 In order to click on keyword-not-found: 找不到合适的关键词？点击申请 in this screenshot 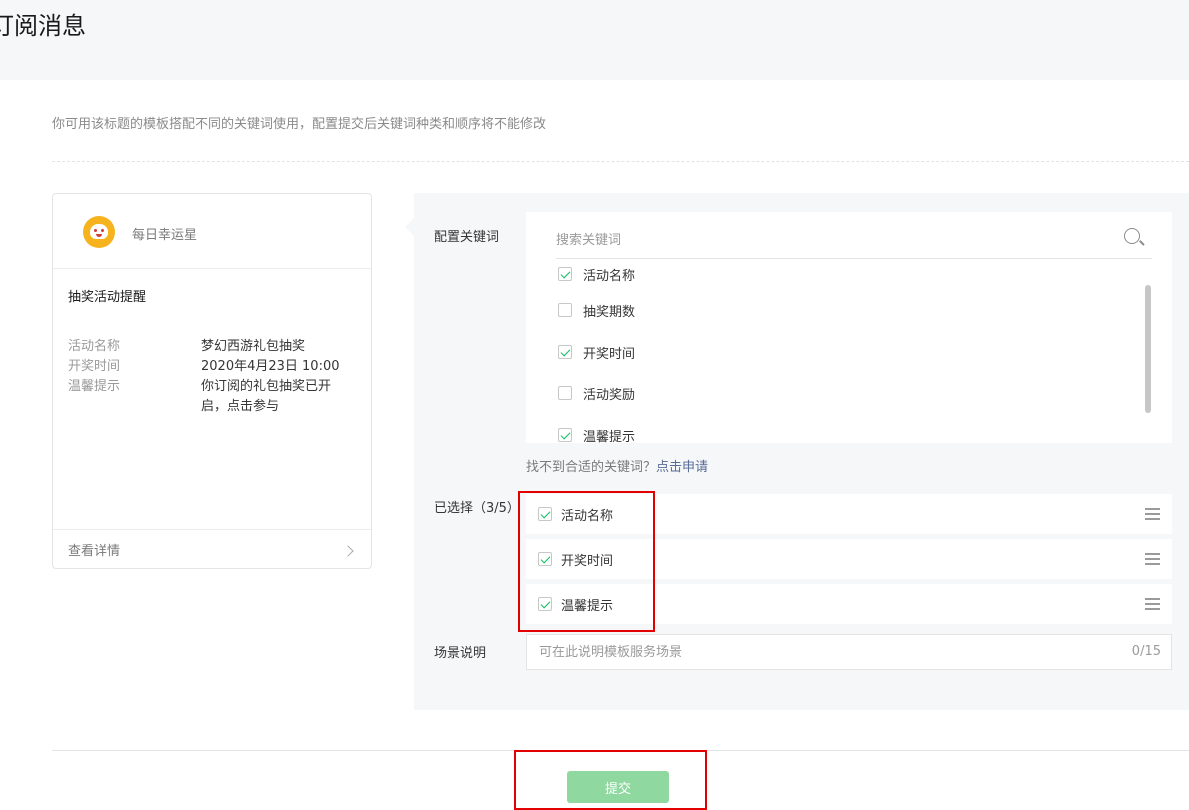, I will do `click(617, 465)`.